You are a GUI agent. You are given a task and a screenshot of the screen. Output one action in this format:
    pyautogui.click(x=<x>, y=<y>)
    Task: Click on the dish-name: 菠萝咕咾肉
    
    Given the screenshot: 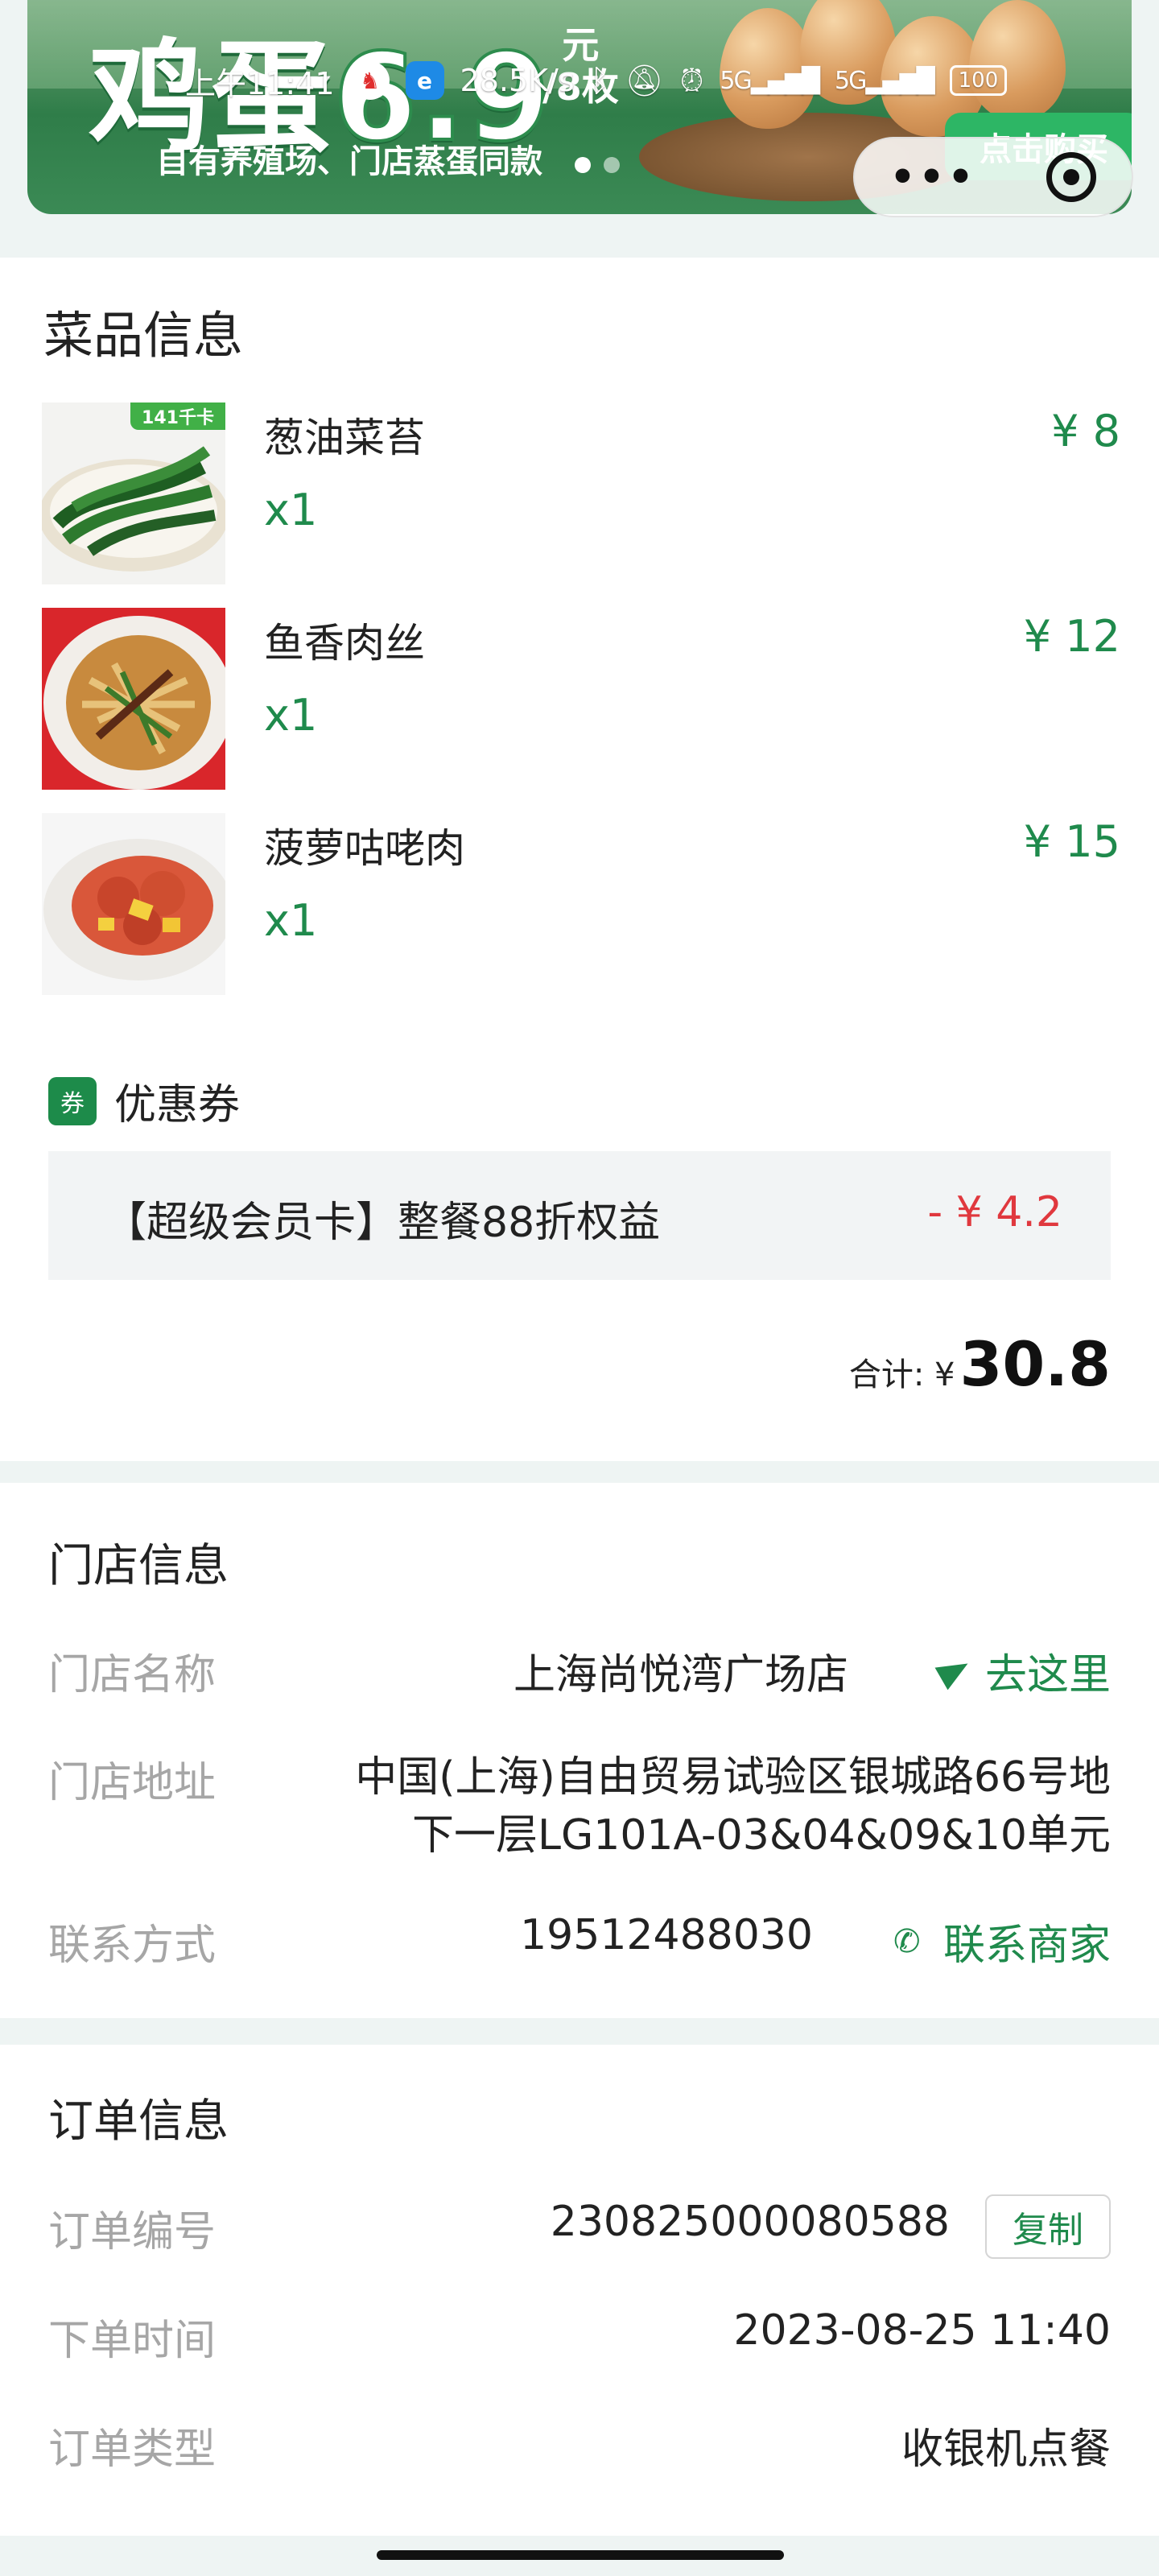 What is the action you would take?
    pyautogui.click(x=364, y=848)
    